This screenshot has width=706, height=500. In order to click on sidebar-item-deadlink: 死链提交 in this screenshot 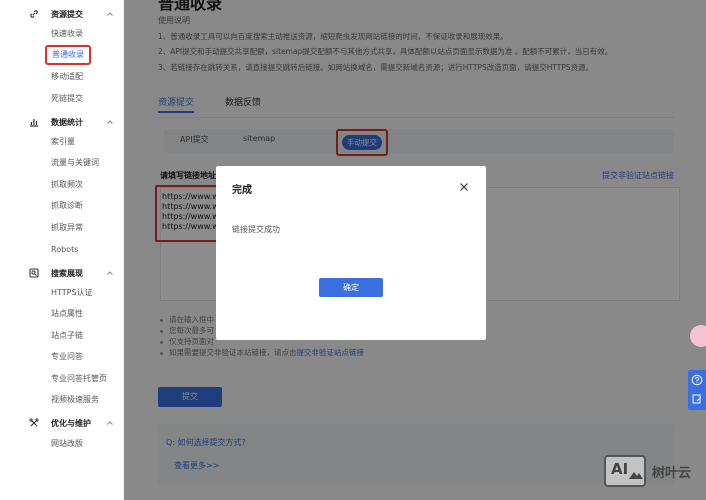, I will do `click(67, 99)`.